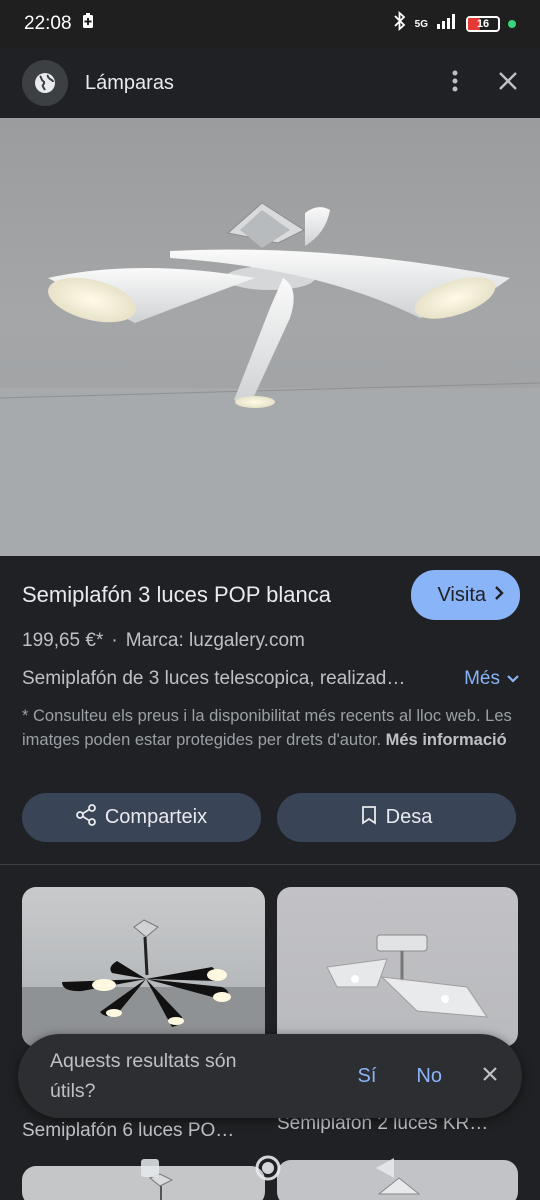 The height and width of the screenshot is (1200, 540). What do you see at coordinates (447, 24) in the screenshot?
I see `signal-icon` at bounding box center [447, 24].